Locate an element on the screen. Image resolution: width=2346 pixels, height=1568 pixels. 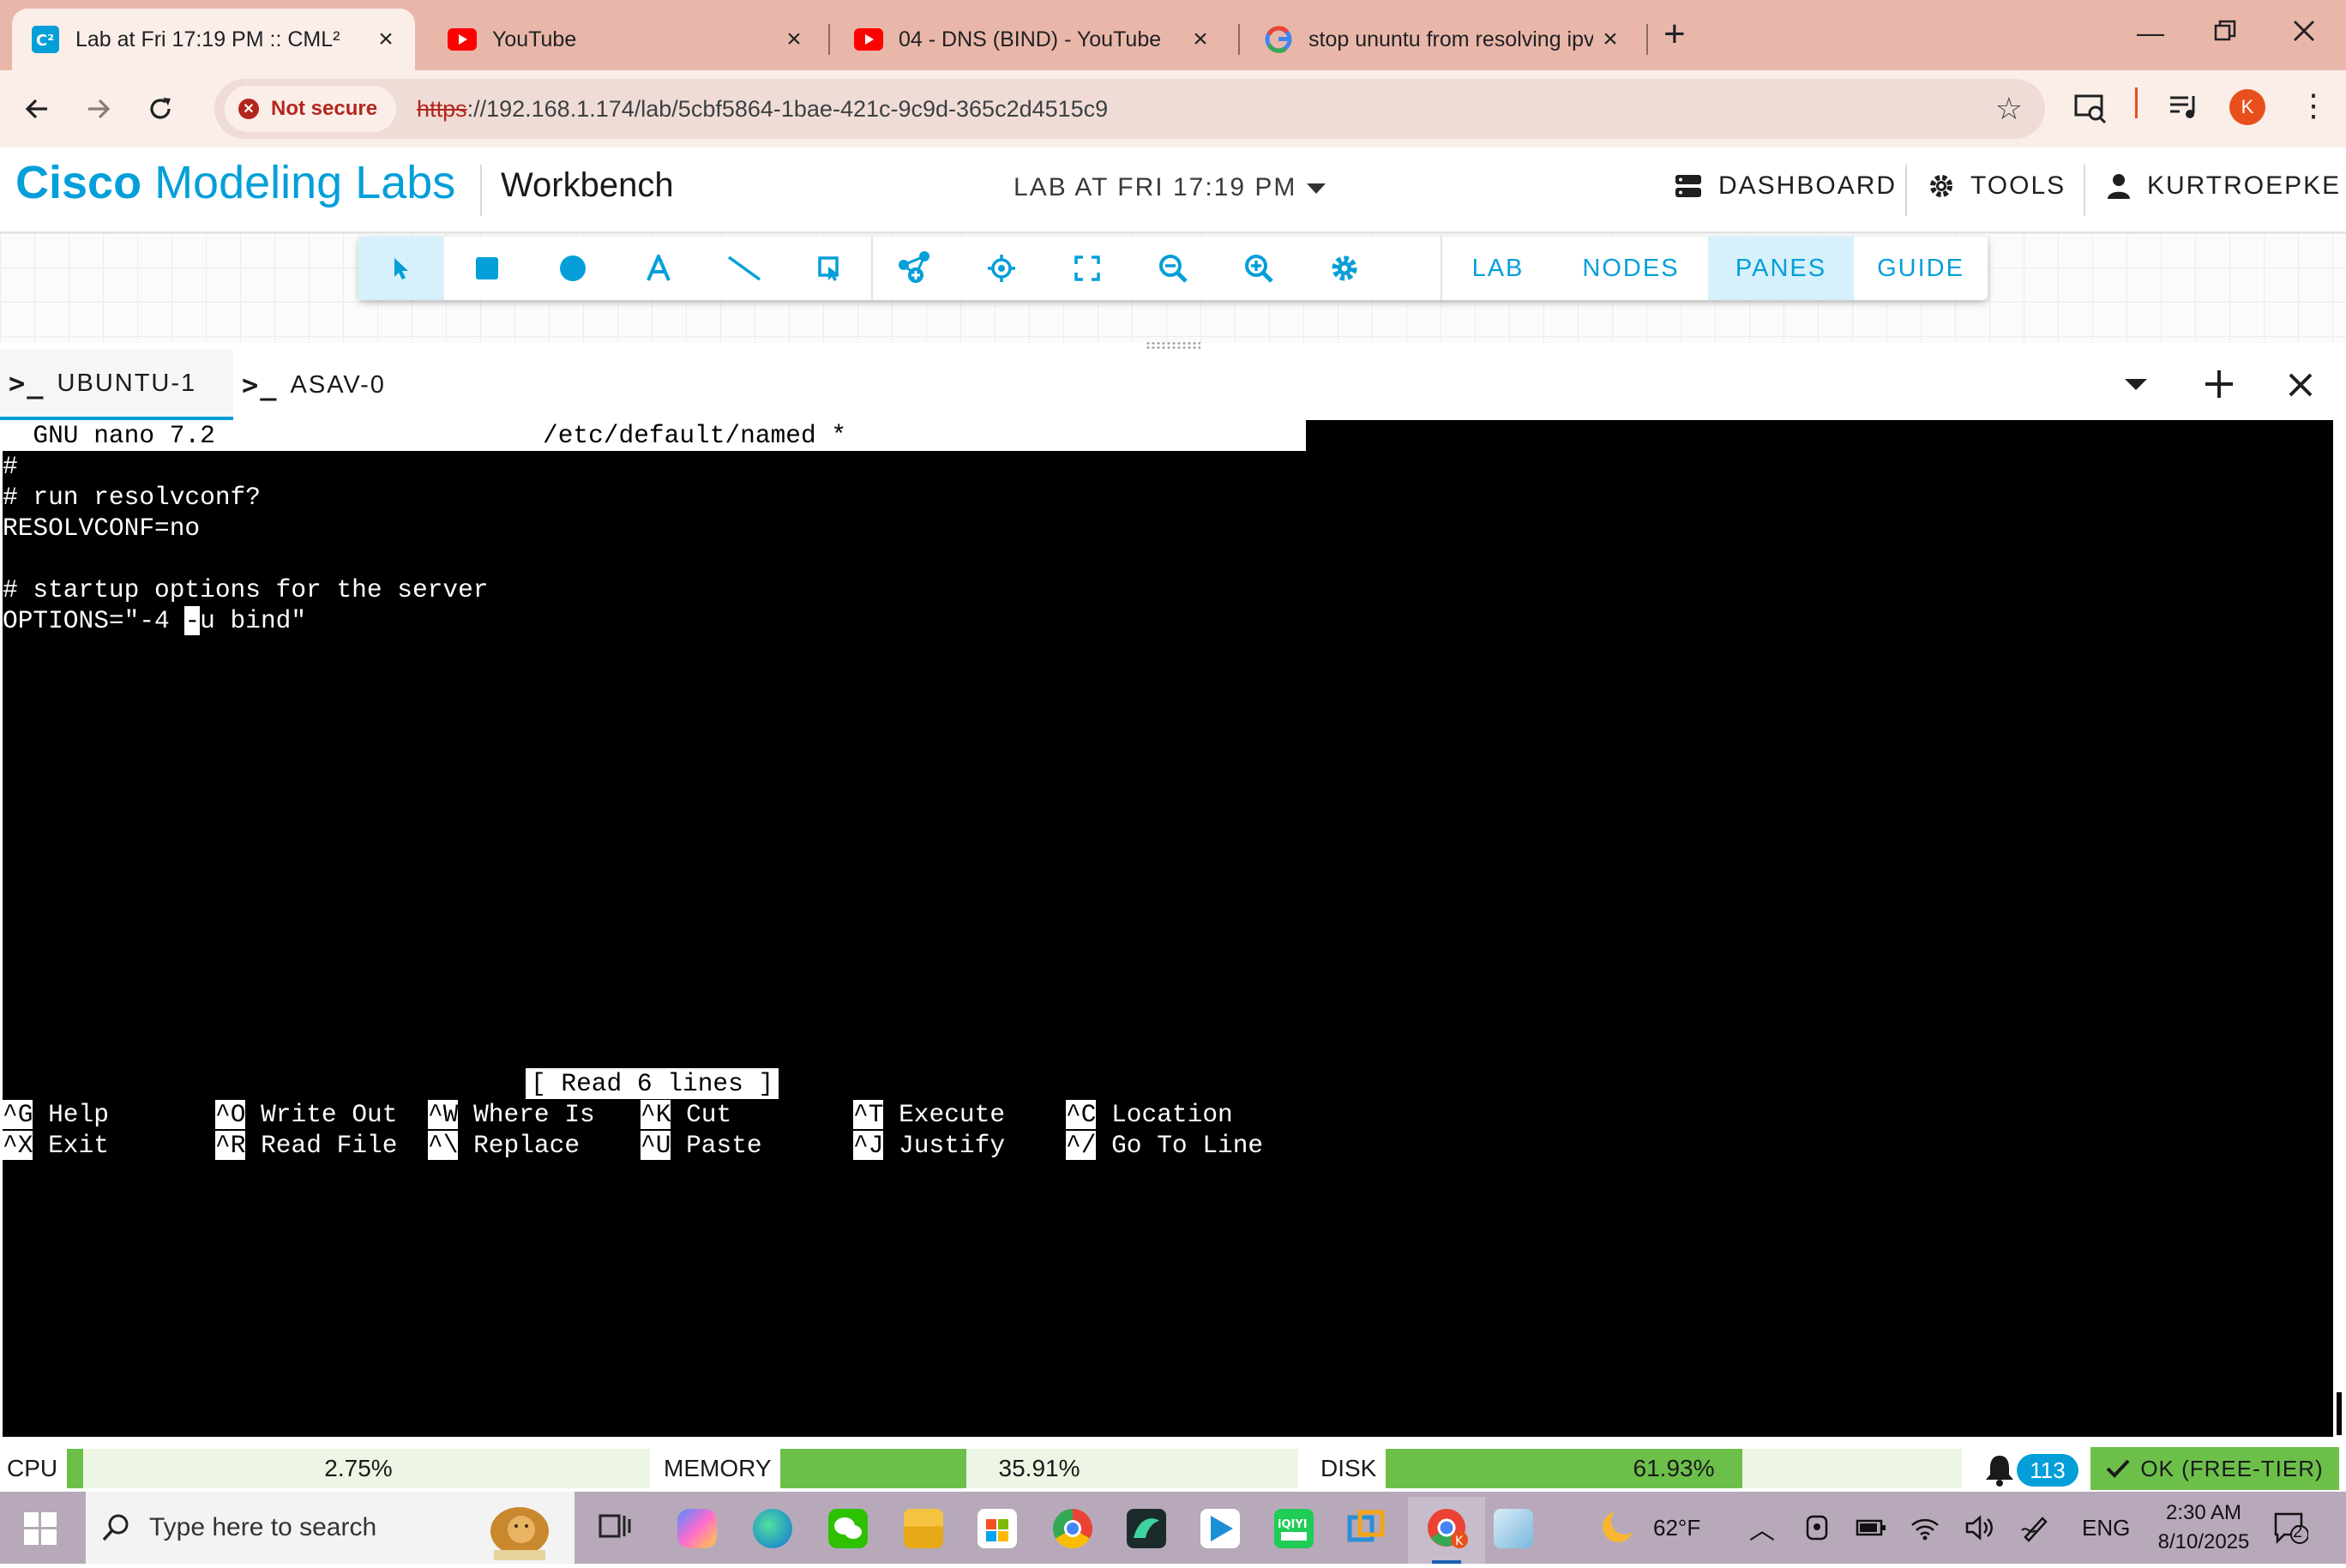
shortcut-key: ^G is located at coordinates (18, 1114).